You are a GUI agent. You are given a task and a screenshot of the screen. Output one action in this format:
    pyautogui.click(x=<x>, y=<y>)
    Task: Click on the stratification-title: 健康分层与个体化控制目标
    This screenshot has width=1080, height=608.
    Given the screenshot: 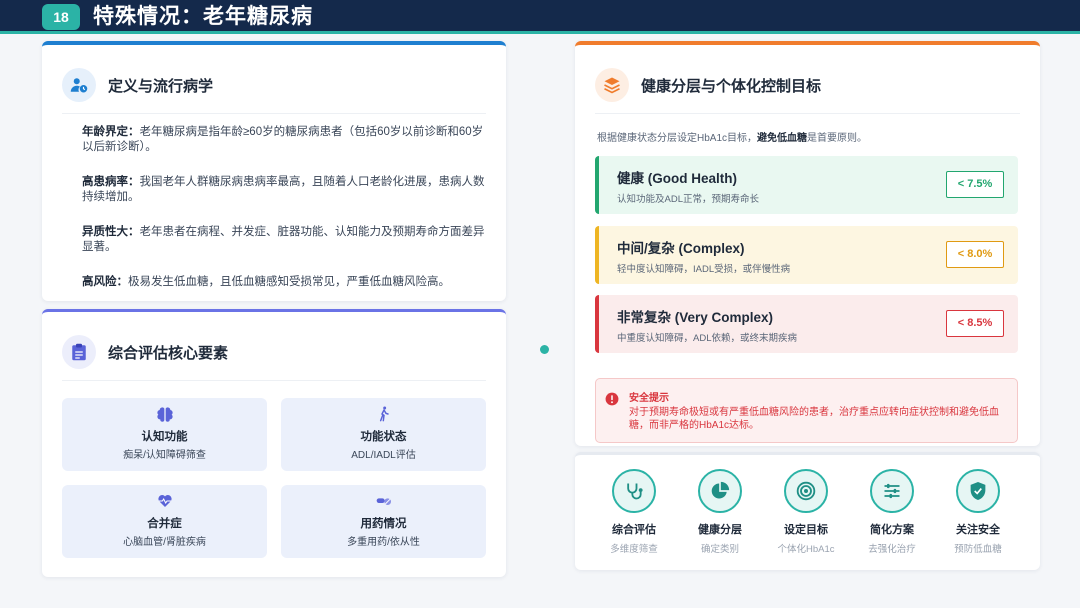 What is the action you would take?
    pyautogui.click(x=731, y=86)
    